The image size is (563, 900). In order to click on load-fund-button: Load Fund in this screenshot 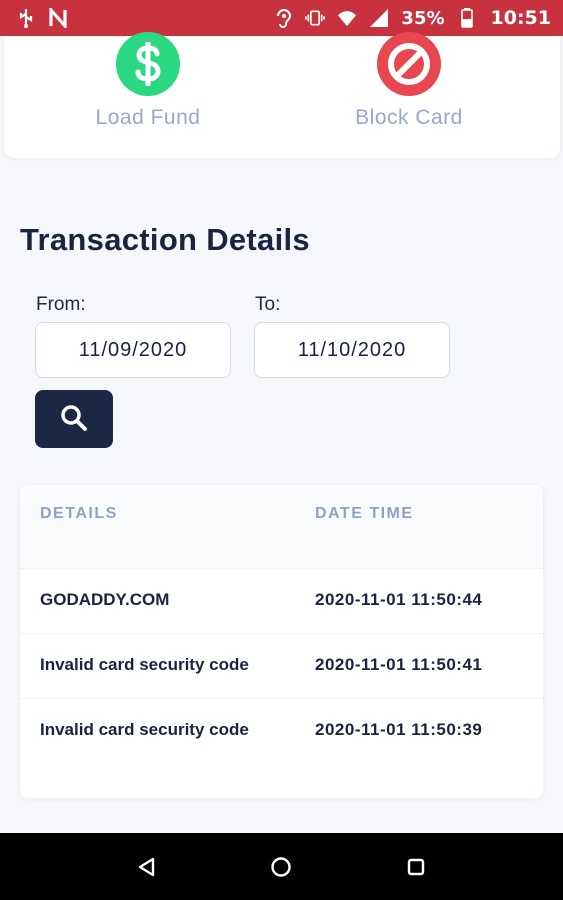, I will do `click(148, 81)`.